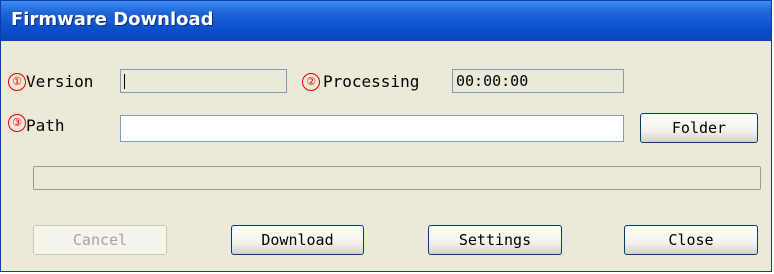 Image resolution: width=774 pixels, height=274 pixels. What do you see at coordinates (100, 240) in the screenshot?
I see `cancel-button: Cancel` at bounding box center [100, 240].